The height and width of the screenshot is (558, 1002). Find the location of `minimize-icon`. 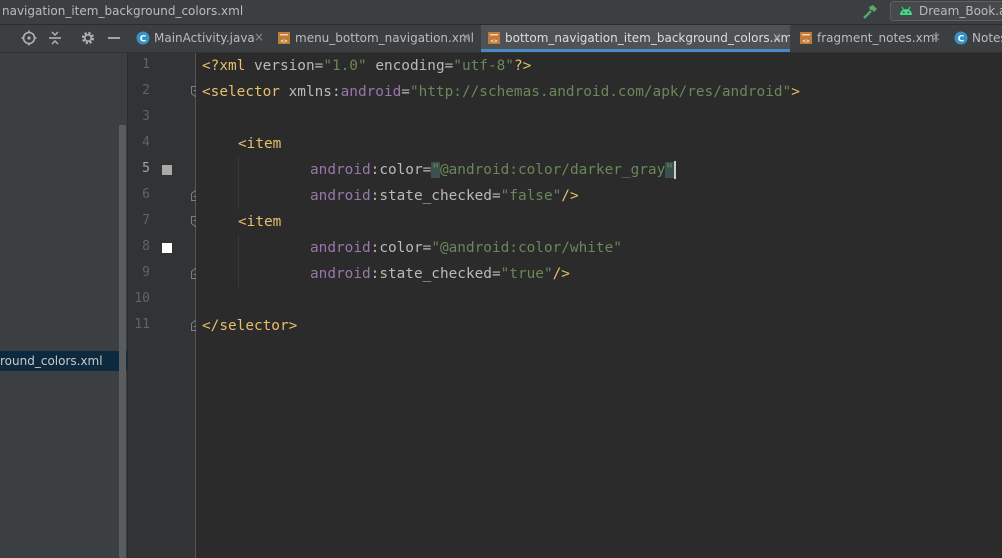

minimize-icon is located at coordinates (114, 38).